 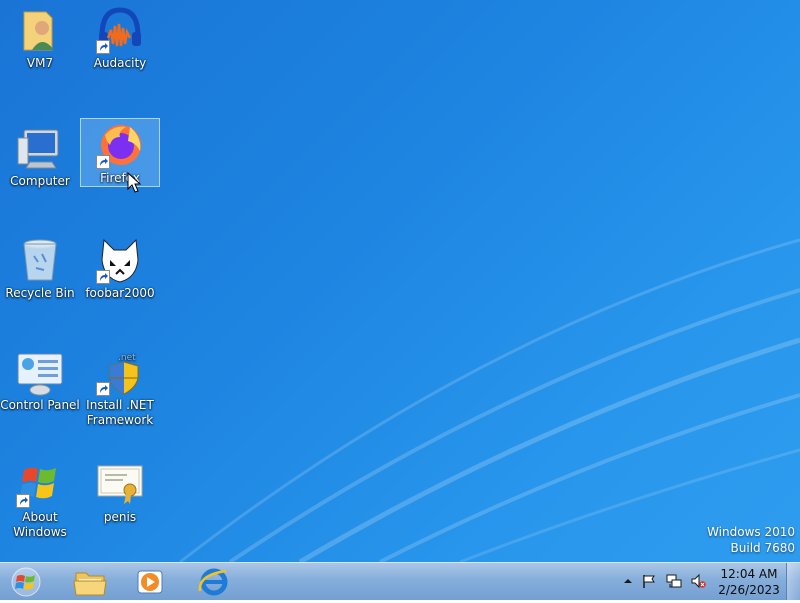 I want to click on mouse-pointer-icon, so click(x=134, y=182).